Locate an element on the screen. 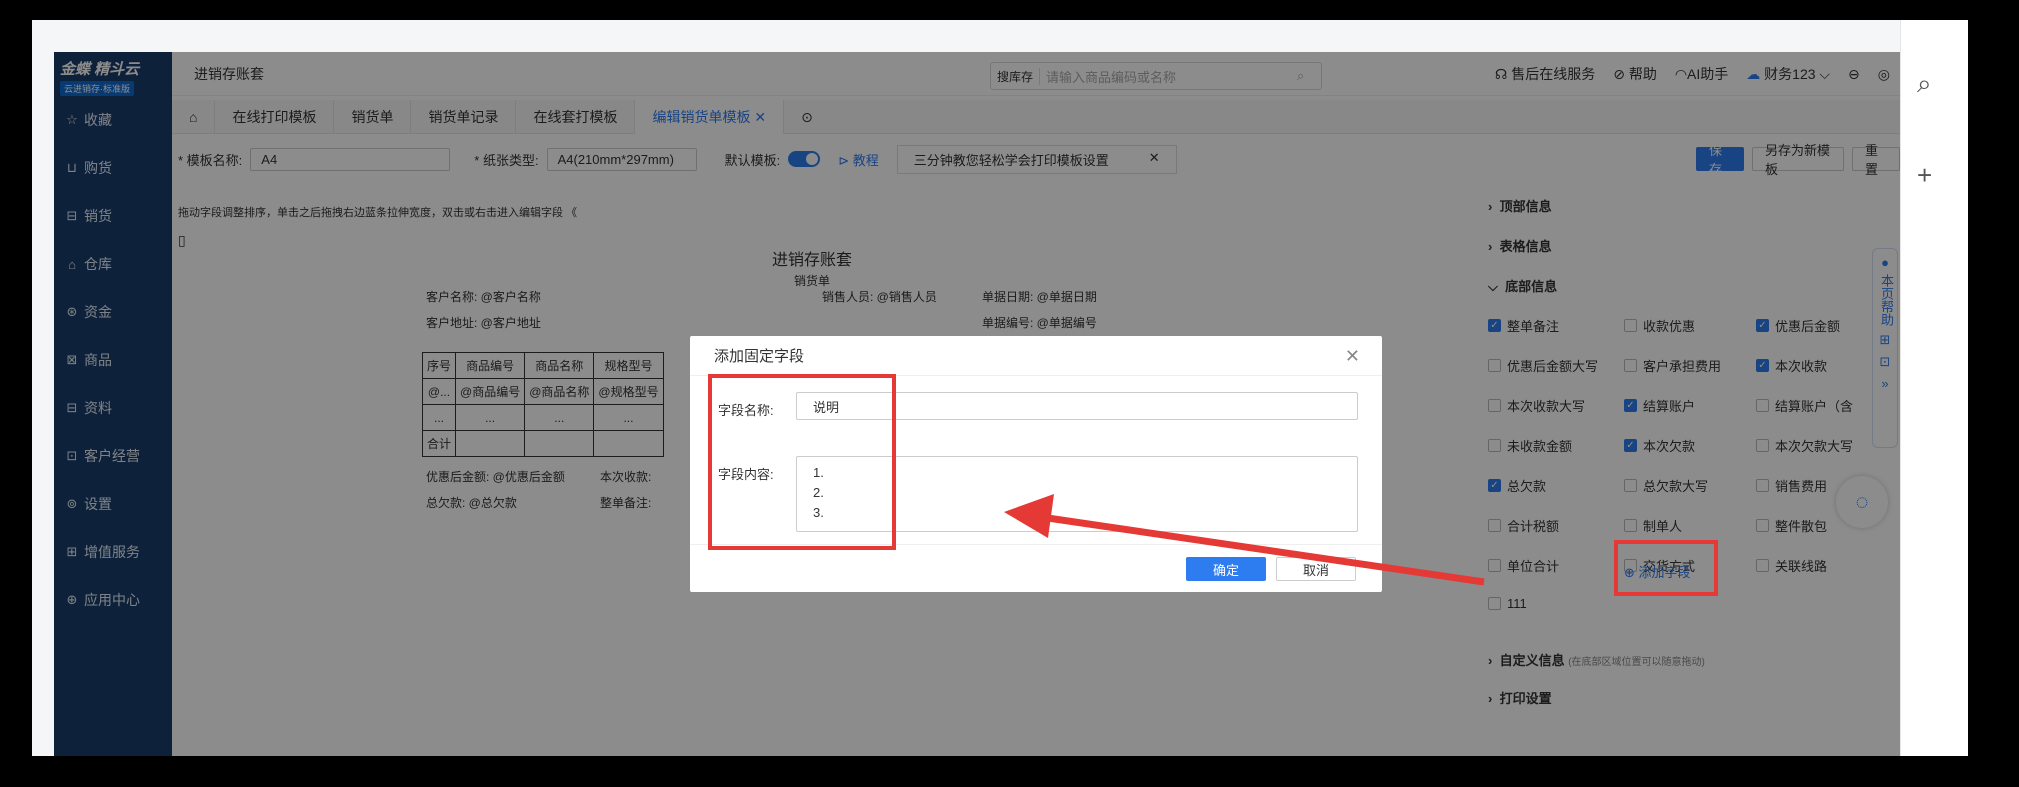 The width and height of the screenshot is (2019, 787). annotation-arrow is located at coordinates (1244, 540).